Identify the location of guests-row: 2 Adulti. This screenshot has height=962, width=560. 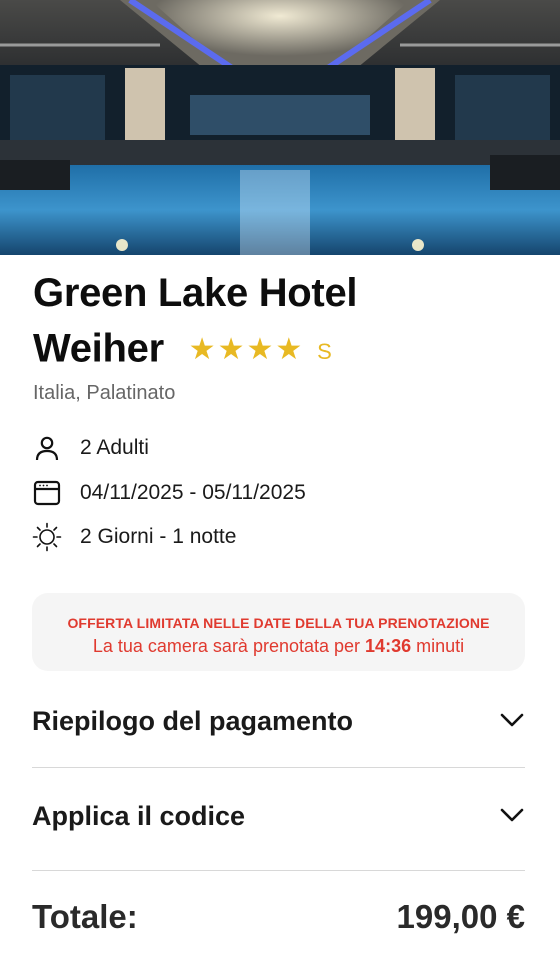
(90, 448).